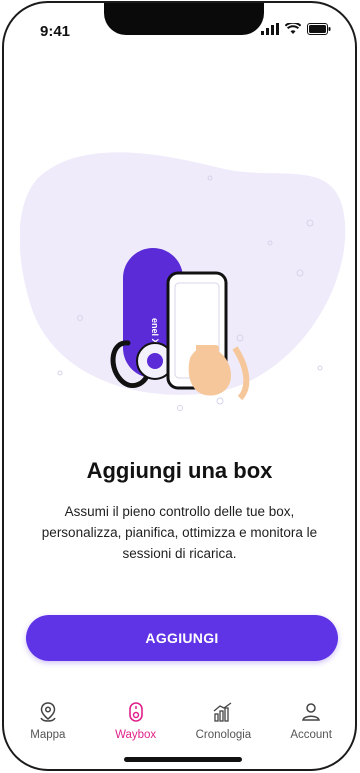  I want to click on add-box-button: AGGIUNGI, so click(182, 638).